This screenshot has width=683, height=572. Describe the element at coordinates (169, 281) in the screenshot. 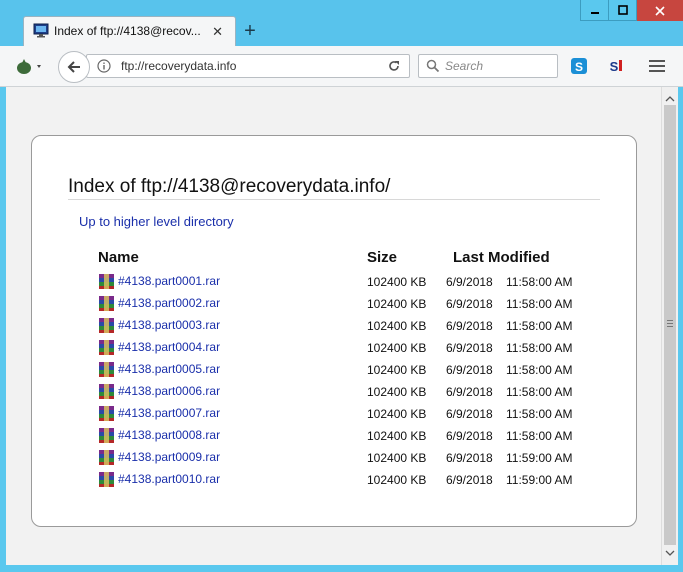

I see `file-link: #4138.part0001.rar` at that location.